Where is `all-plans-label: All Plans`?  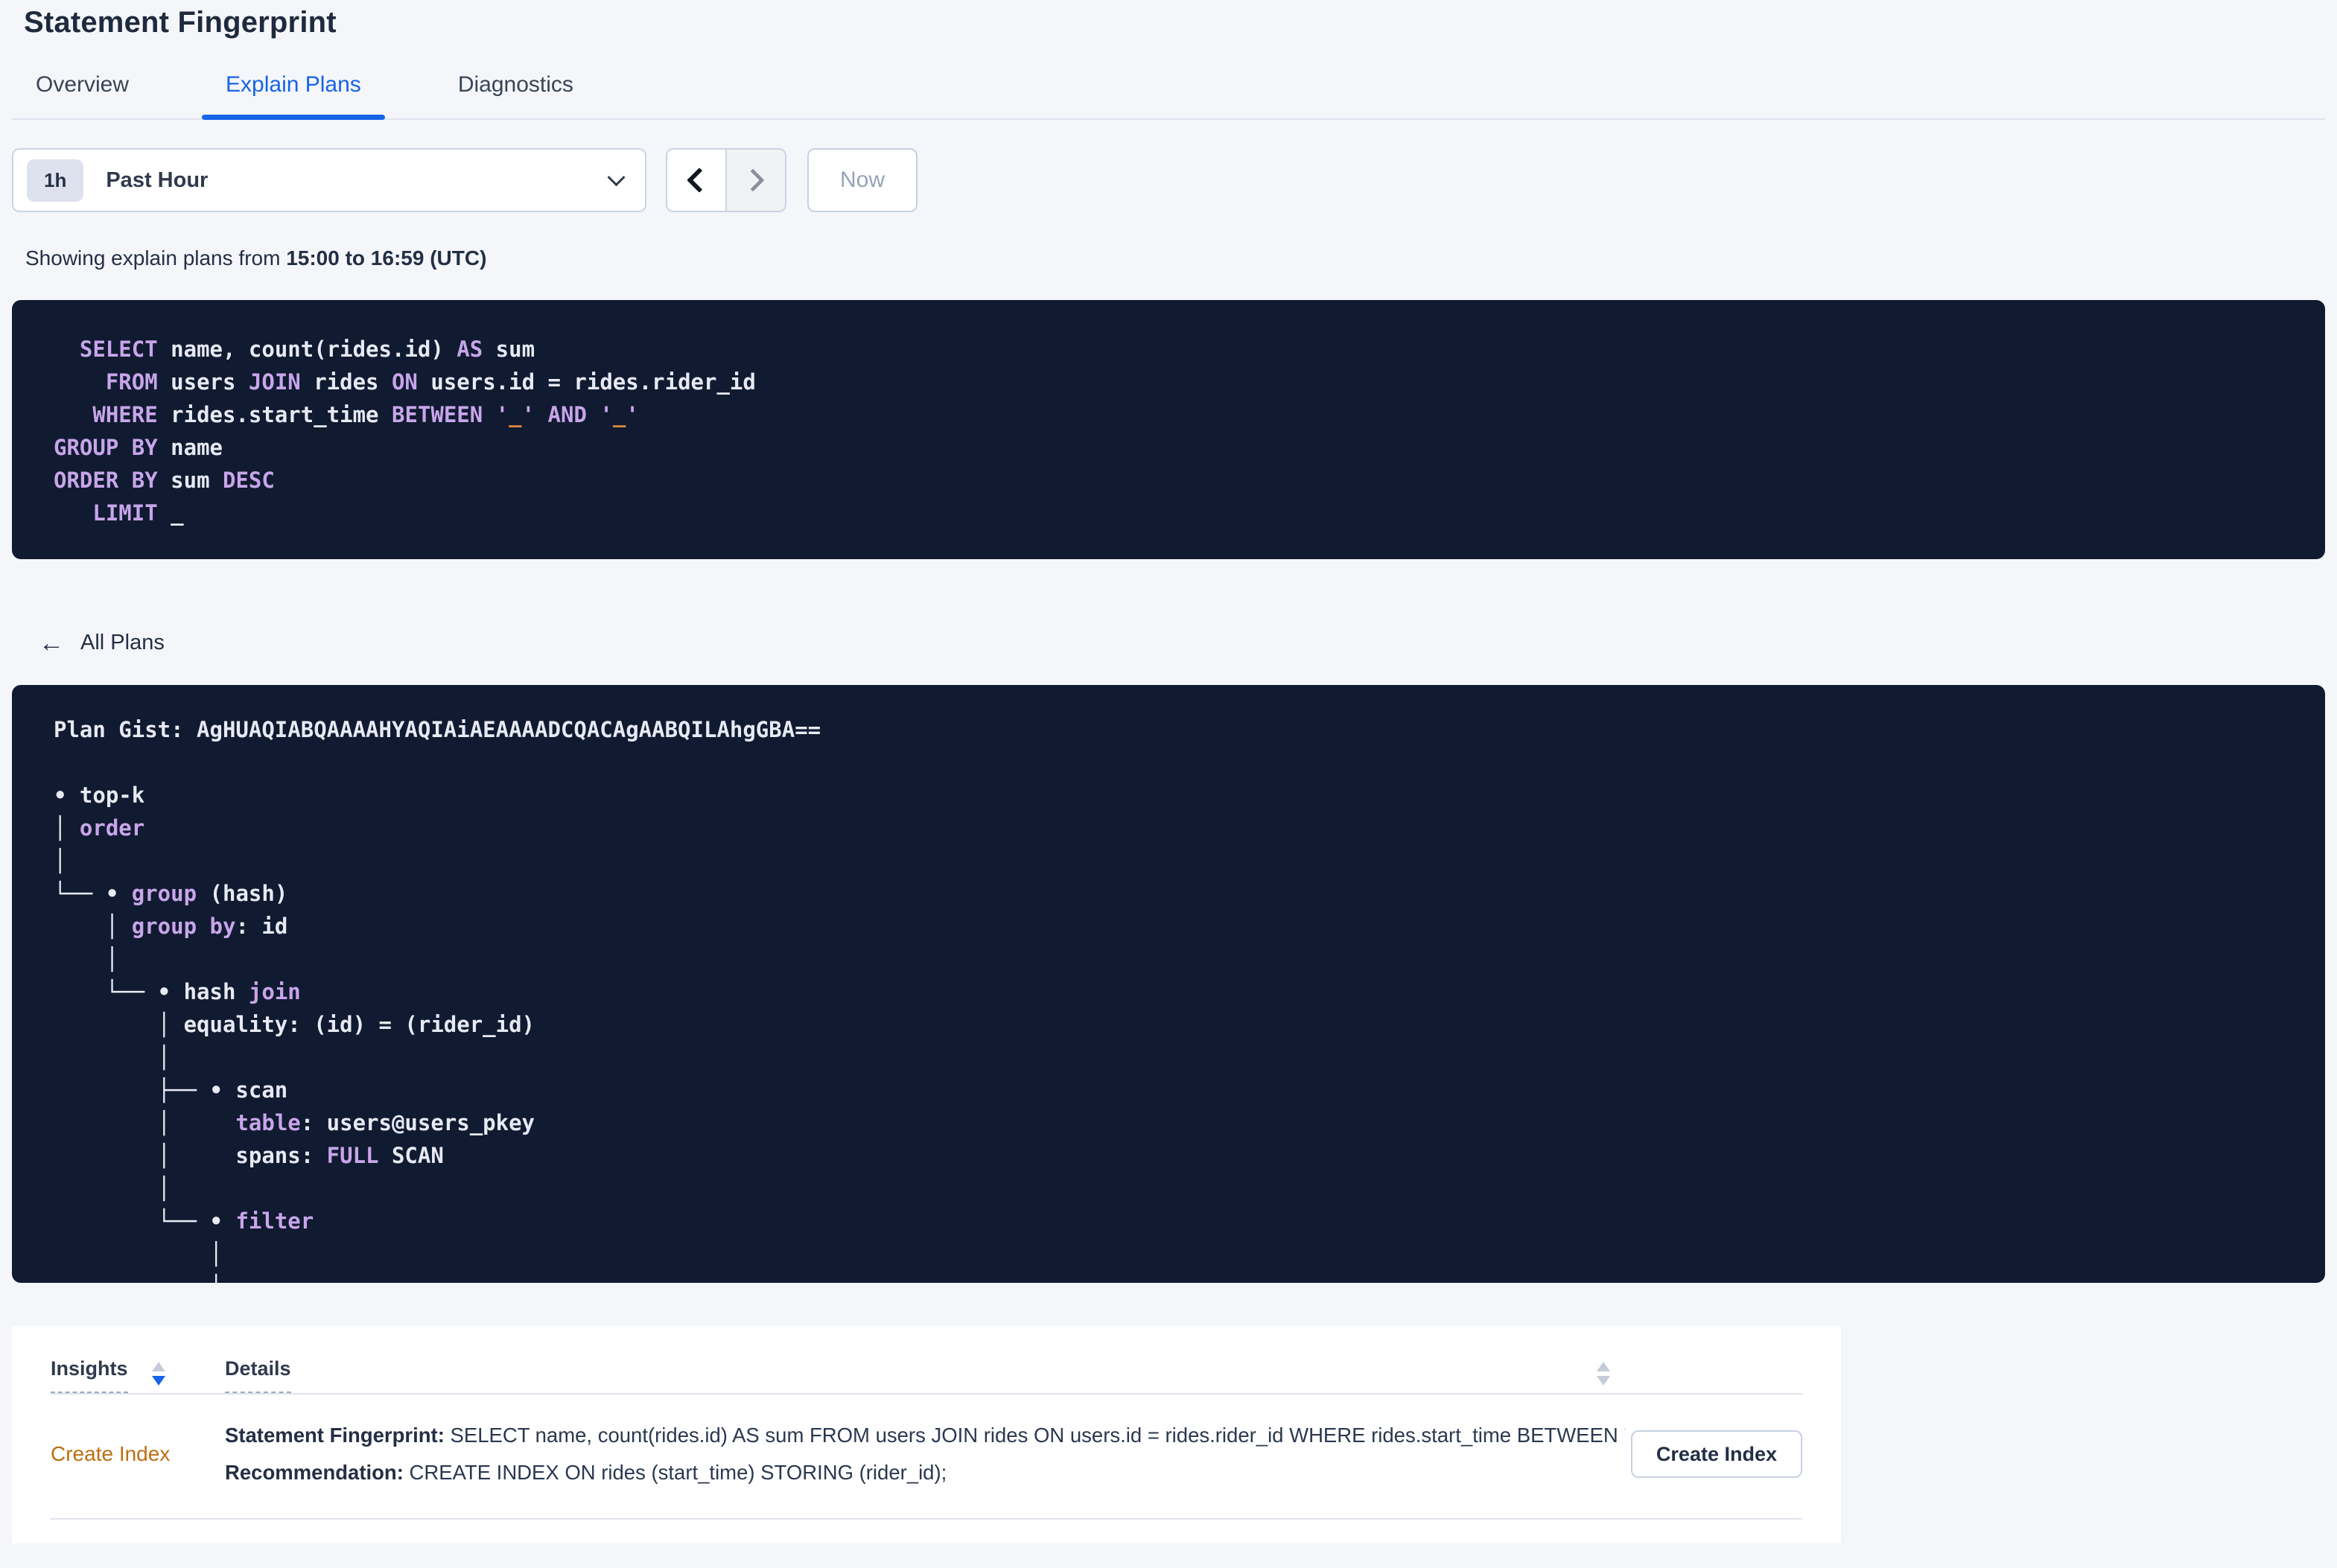
all-plans-label: All Plans is located at coordinates (122, 642).